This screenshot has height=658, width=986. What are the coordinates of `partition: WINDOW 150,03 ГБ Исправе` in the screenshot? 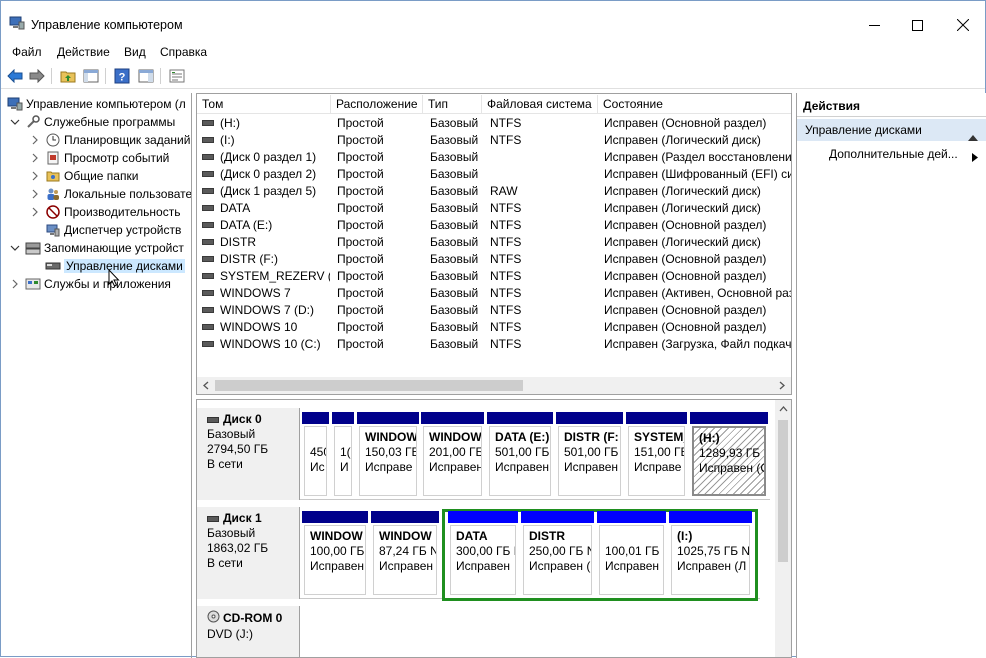 It's located at (388, 455).